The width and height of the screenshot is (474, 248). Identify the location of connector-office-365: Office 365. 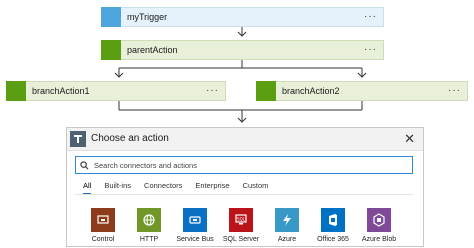
(333, 228).